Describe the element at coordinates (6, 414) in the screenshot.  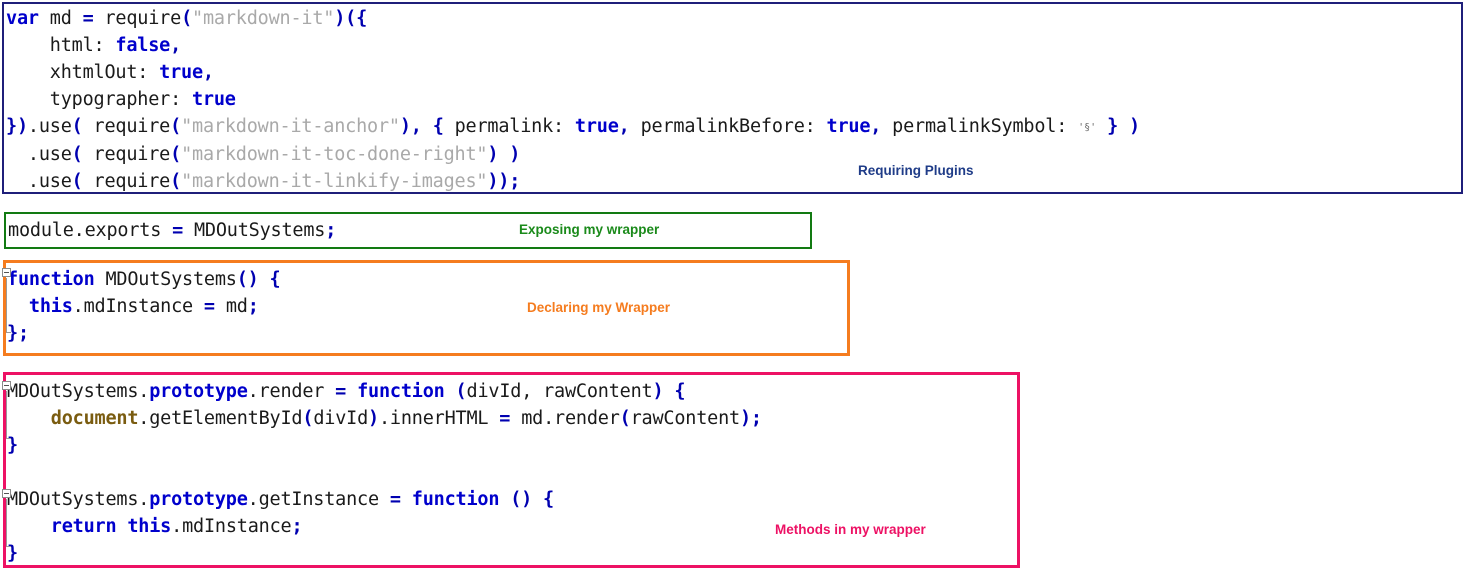
I see `fold-line-render` at that location.